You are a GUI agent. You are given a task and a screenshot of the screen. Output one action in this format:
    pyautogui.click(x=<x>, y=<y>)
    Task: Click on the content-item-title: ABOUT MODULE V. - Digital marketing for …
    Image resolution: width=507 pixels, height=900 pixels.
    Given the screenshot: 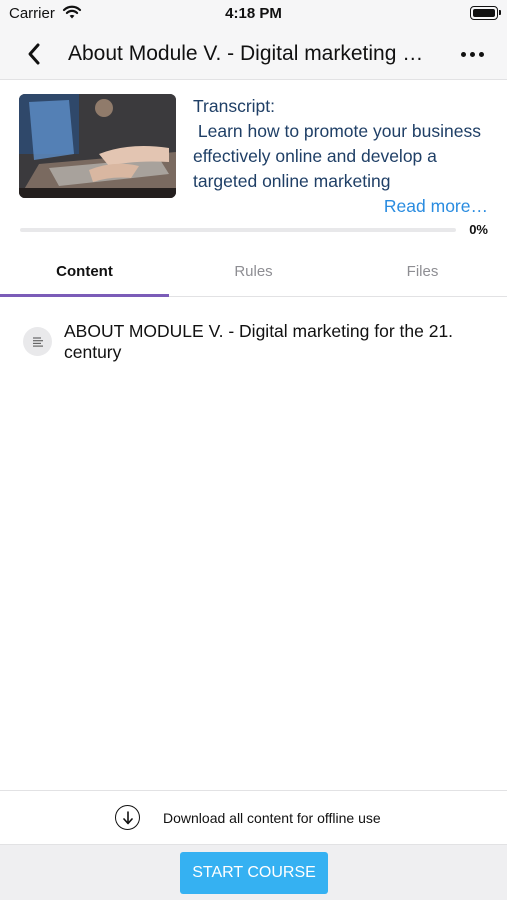 What is the action you would take?
    pyautogui.click(x=259, y=341)
    